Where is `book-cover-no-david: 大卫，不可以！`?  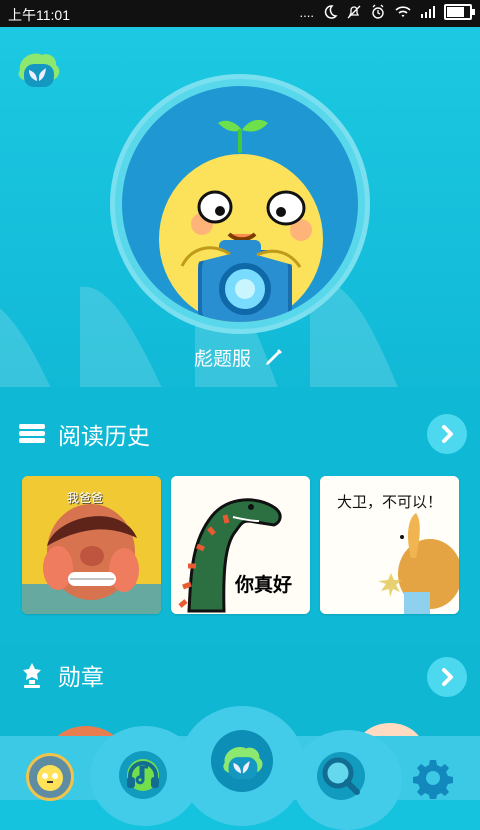
book-cover-no-david: 大卫，不可以！ is located at coordinates (389, 545).